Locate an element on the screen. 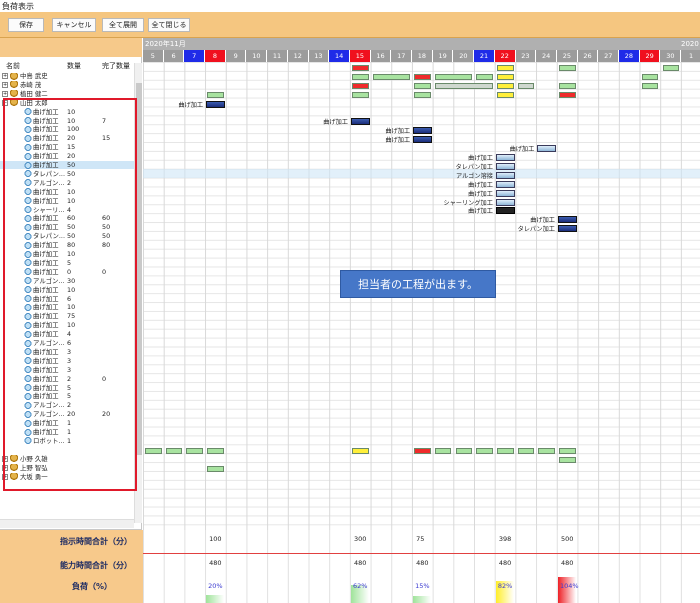 The height and width of the screenshot is (603, 700). tree-row-name: 植田 健二 is located at coordinates (34, 93).